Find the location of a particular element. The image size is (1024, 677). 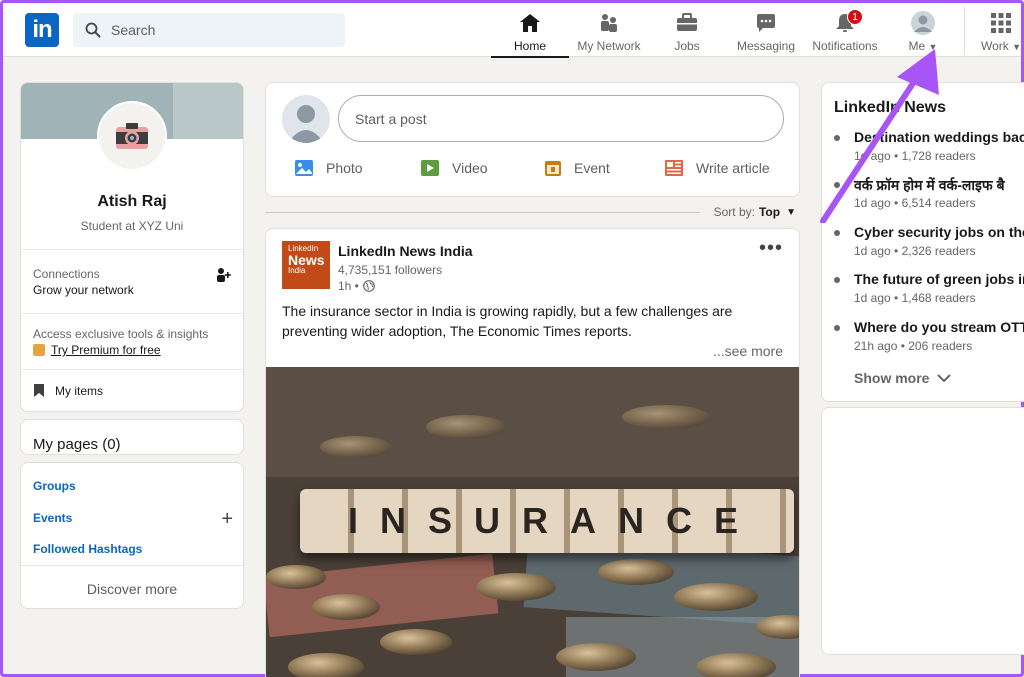

nav-label: Home is located at coordinates (529, 46).